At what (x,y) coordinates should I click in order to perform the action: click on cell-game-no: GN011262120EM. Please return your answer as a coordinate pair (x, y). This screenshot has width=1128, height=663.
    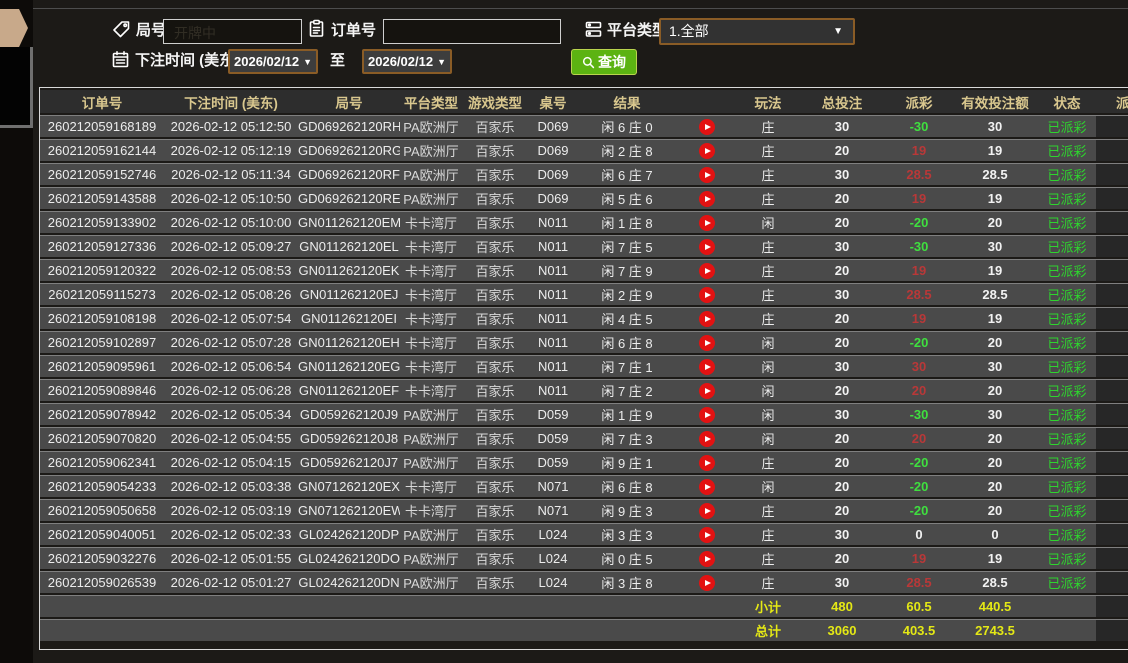
    Looking at the image, I should click on (349, 222).